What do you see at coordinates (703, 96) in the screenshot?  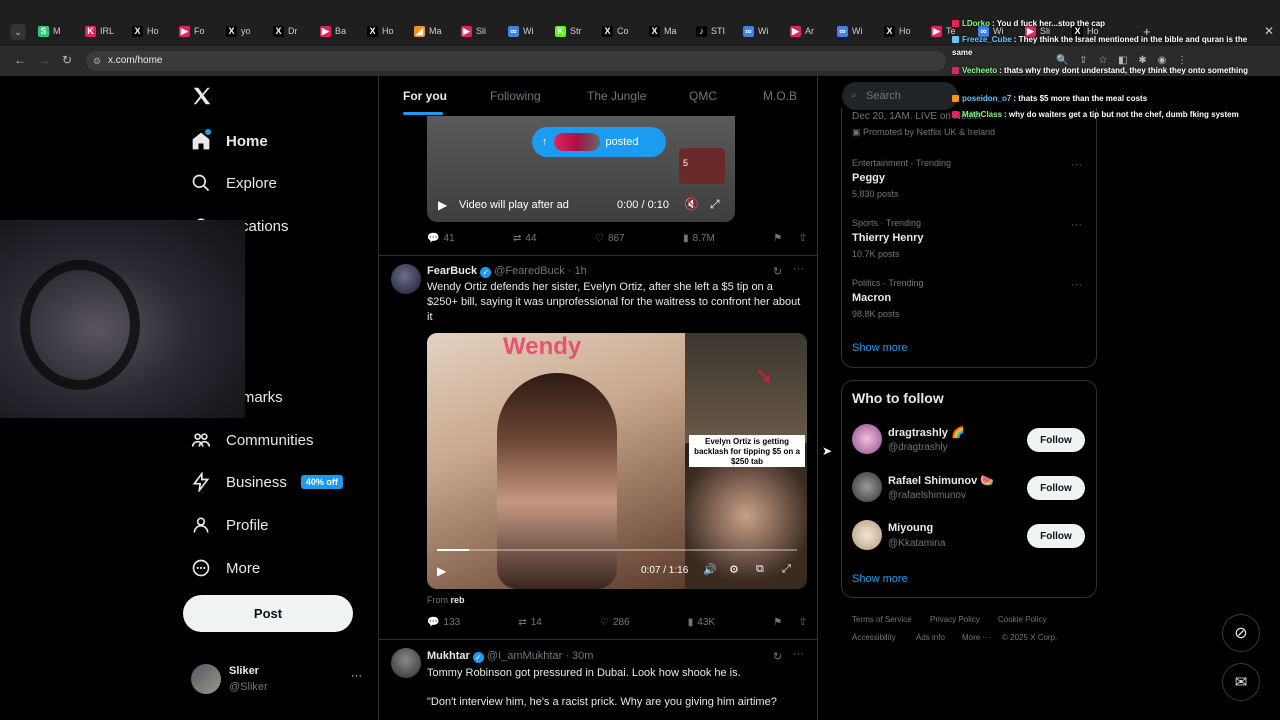 I see `tab-qmc: QMC` at bounding box center [703, 96].